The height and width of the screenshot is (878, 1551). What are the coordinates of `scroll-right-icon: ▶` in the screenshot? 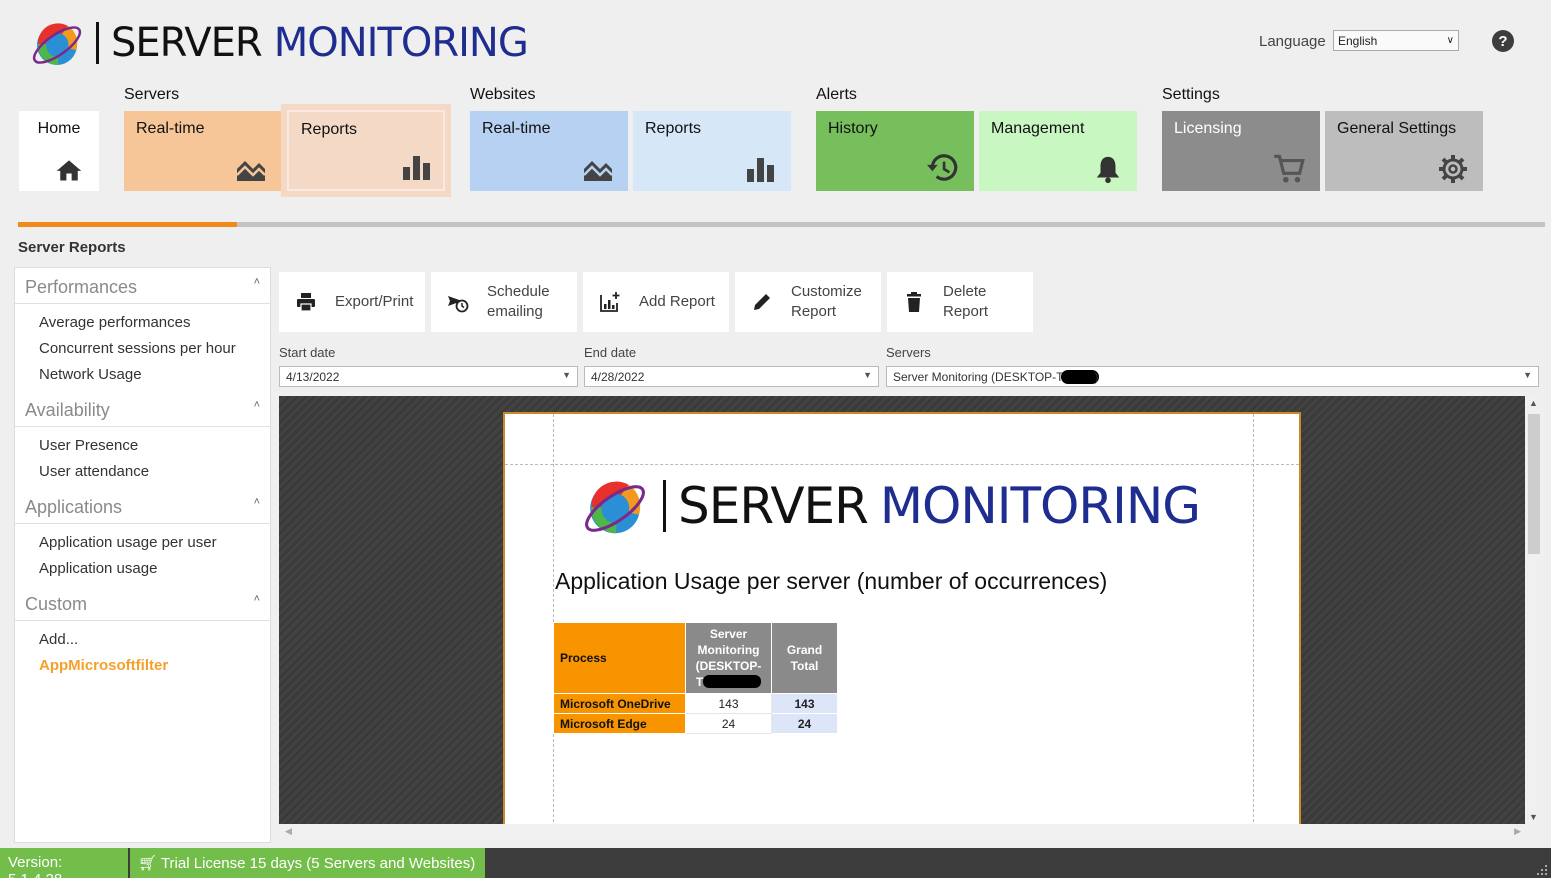 It's located at (1517, 831).